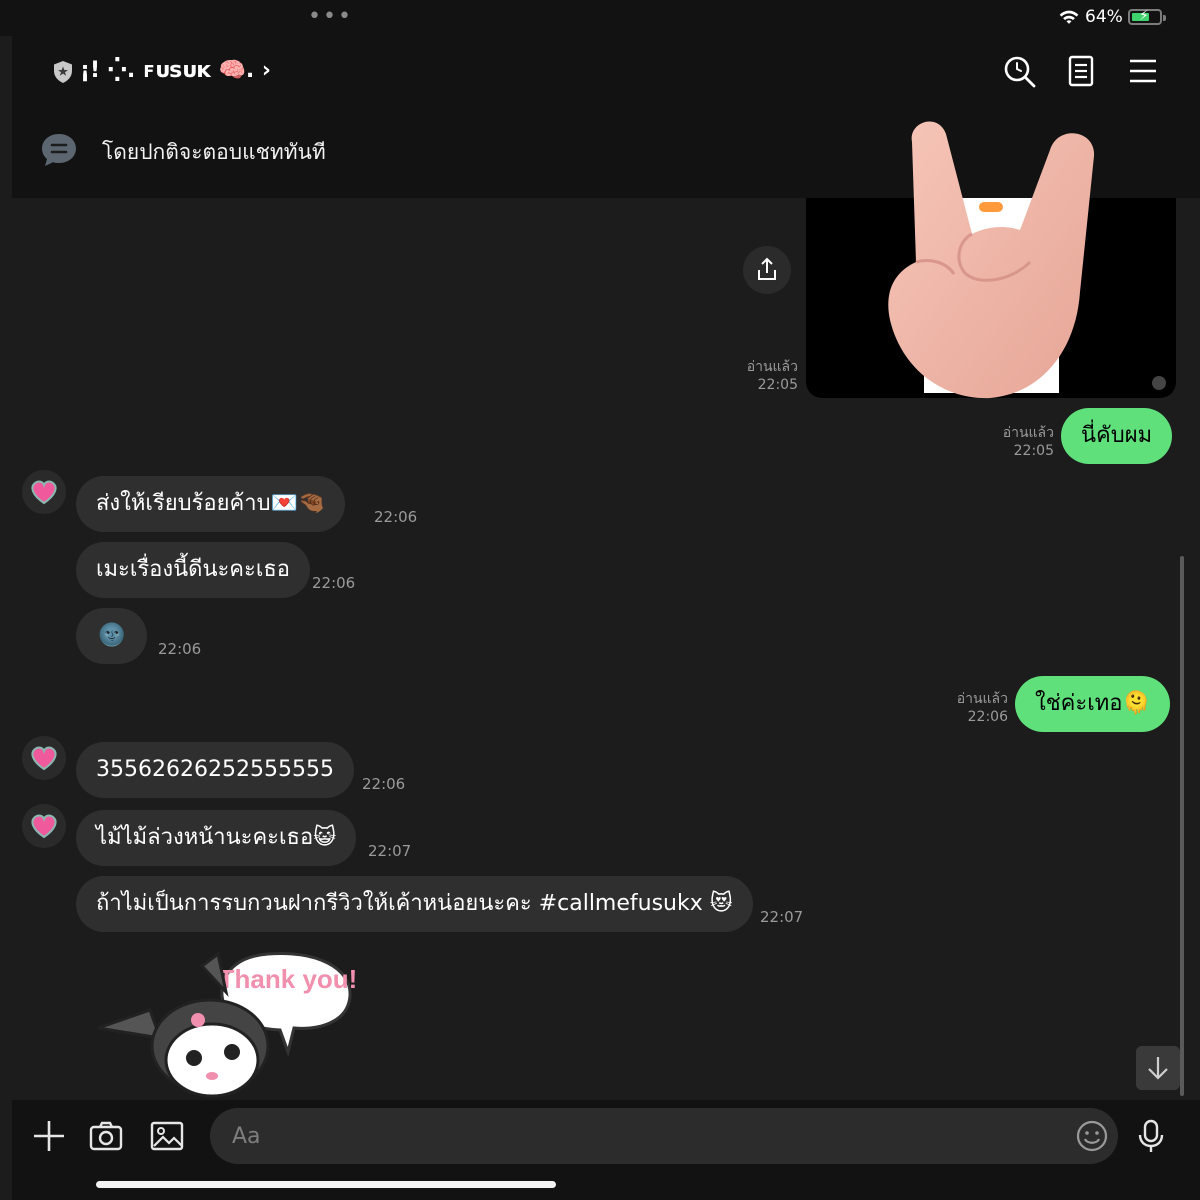  I want to click on battery-percentage: 64%, so click(1104, 17).